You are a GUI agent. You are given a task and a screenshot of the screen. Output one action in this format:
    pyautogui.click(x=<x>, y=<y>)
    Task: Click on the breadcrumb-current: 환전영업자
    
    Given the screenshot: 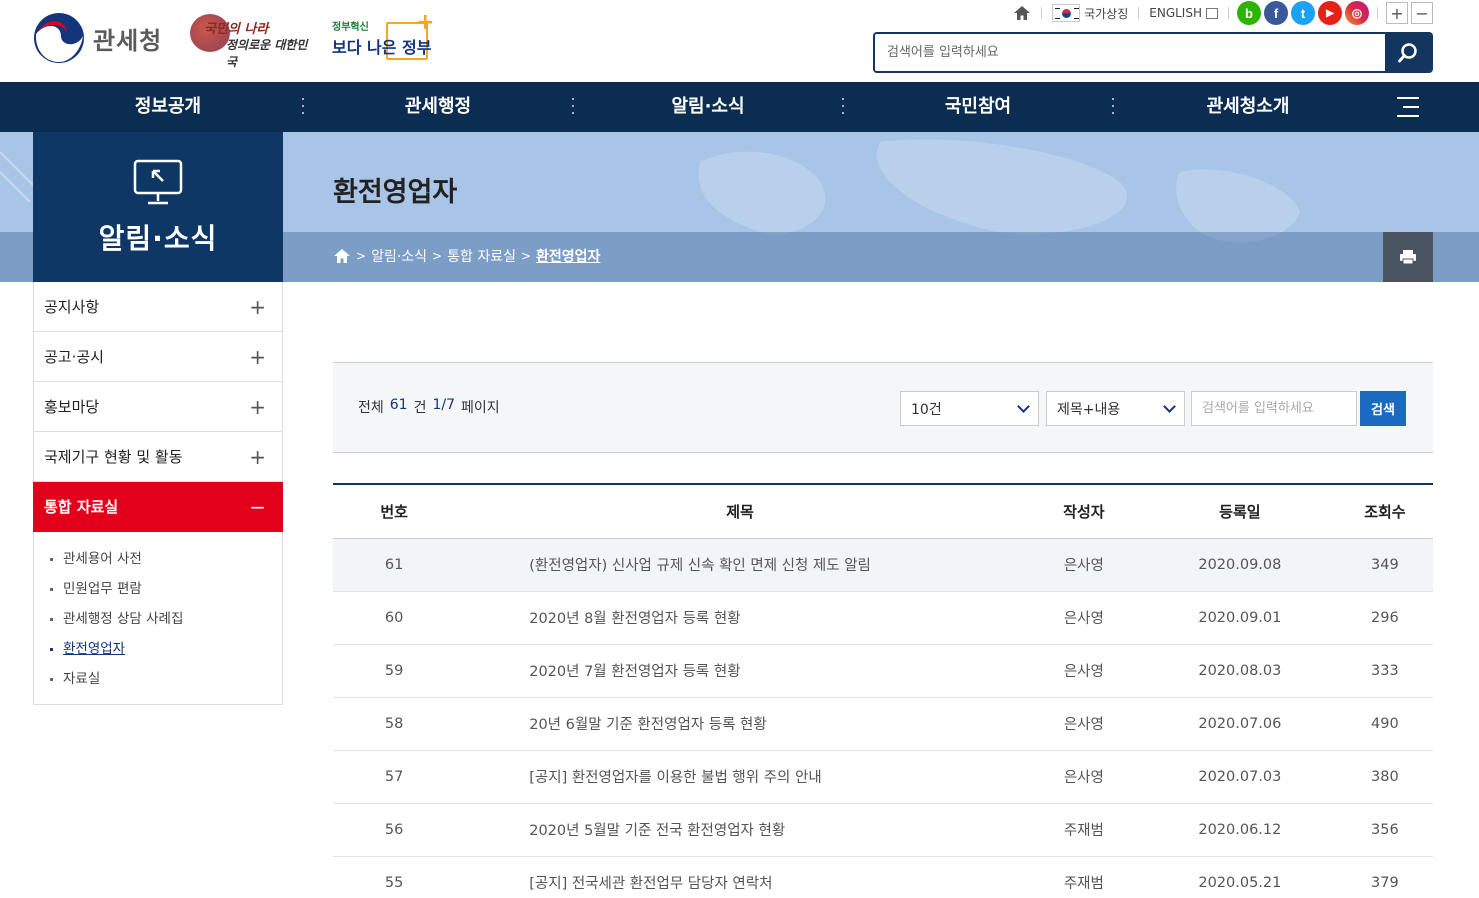 What is the action you would take?
    pyautogui.click(x=568, y=256)
    